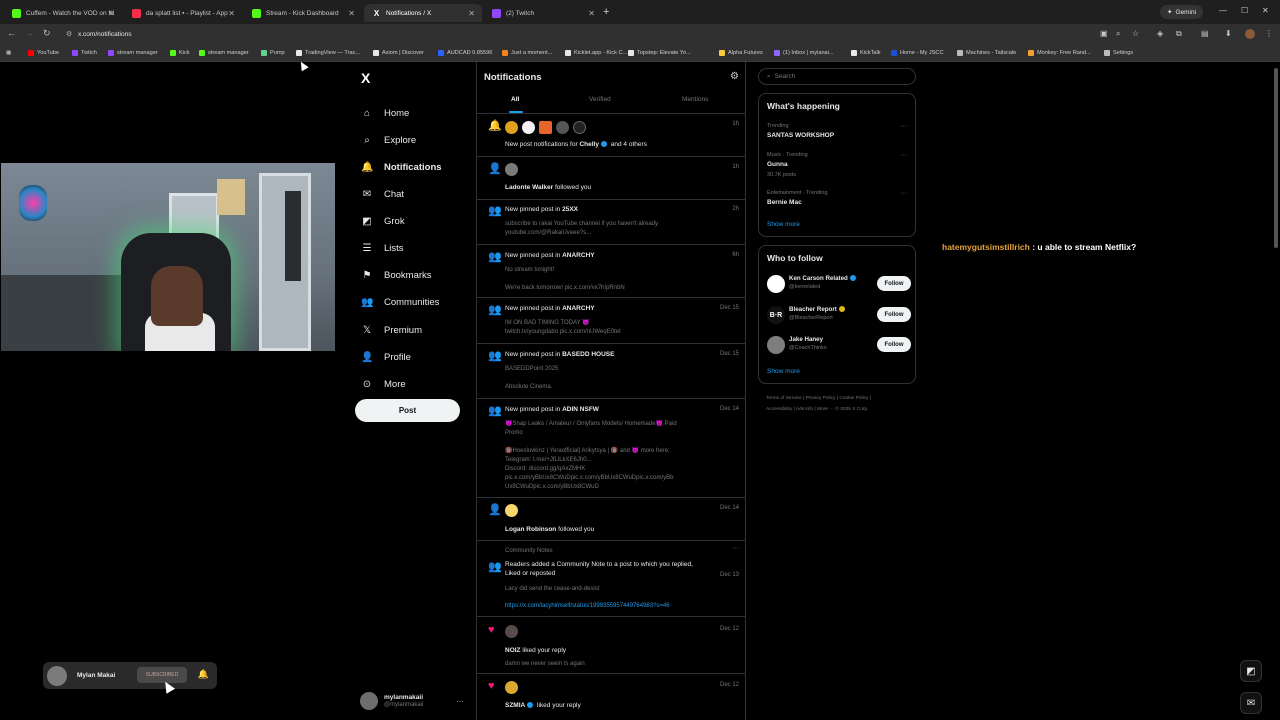 The width and height of the screenshot is (1280, 720). What do you see at coordinates (382, 248) in the screenshot?
I see `sidebar-item-lists: ☰ Lists` at bounding box center [382, 248].